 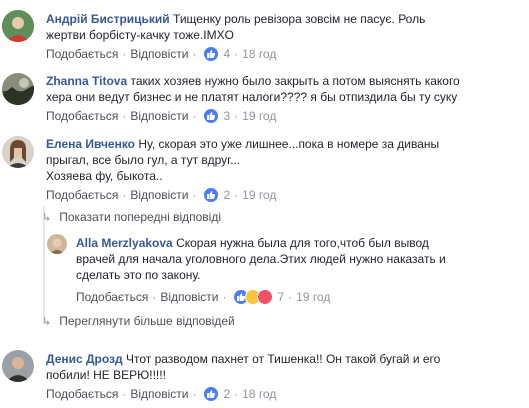 I want to click on reaction-count: 4, so click(x=227, y=54).